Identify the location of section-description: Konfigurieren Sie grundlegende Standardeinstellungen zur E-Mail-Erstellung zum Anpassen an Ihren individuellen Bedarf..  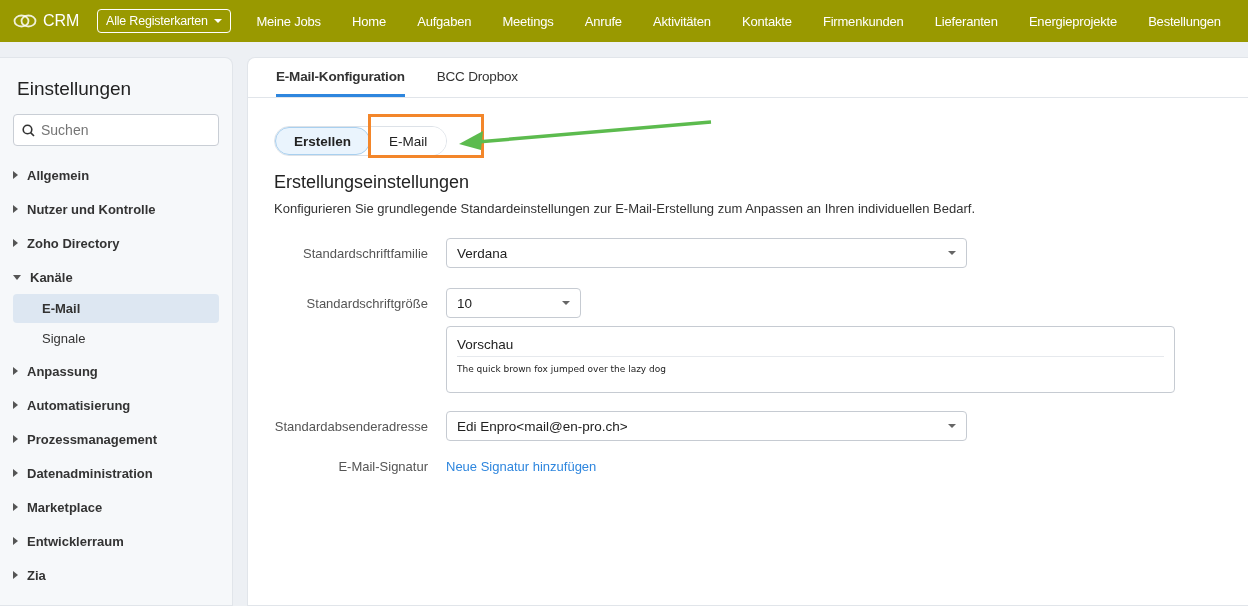
(625, 208).